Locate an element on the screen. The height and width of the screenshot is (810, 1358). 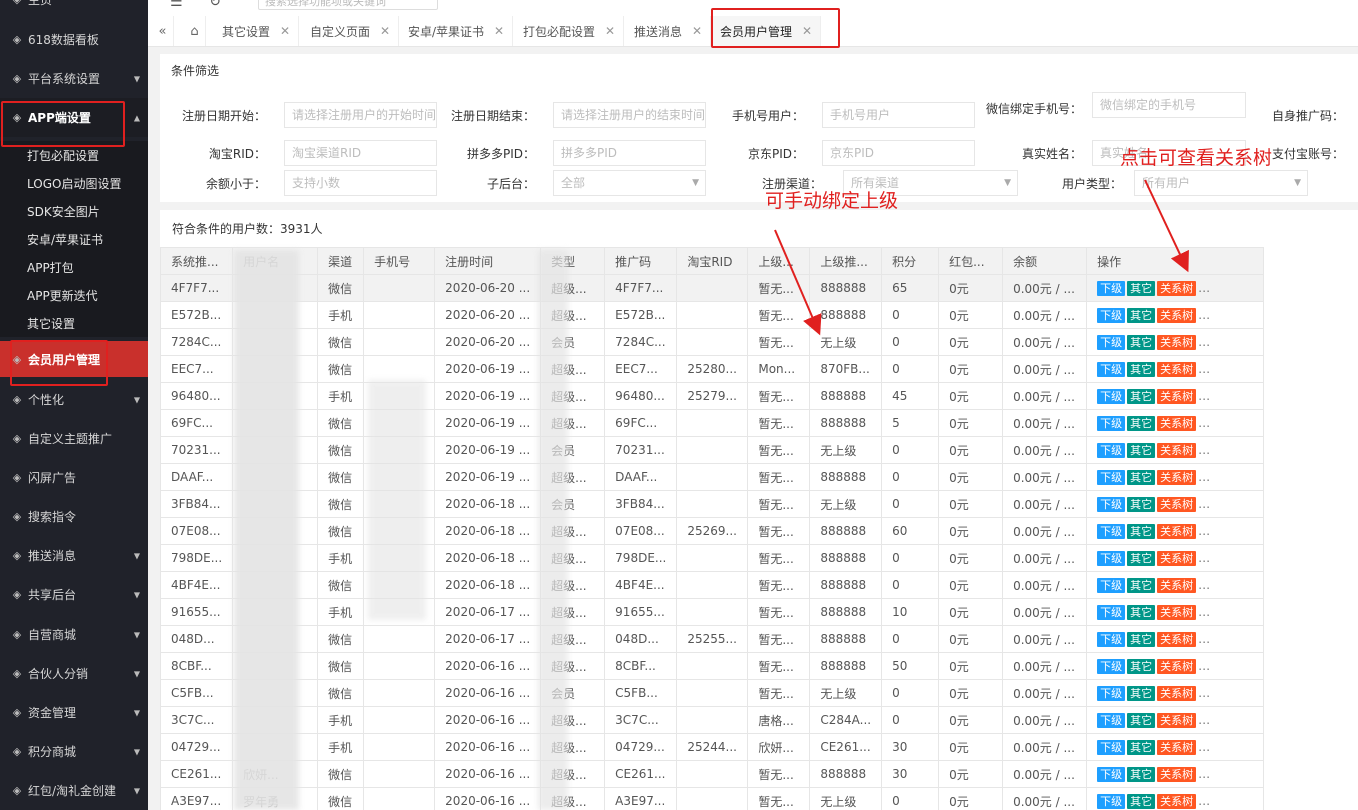
sidebar-item-4: ◈ 会员用户管理 is located at coordinates (74, 359).